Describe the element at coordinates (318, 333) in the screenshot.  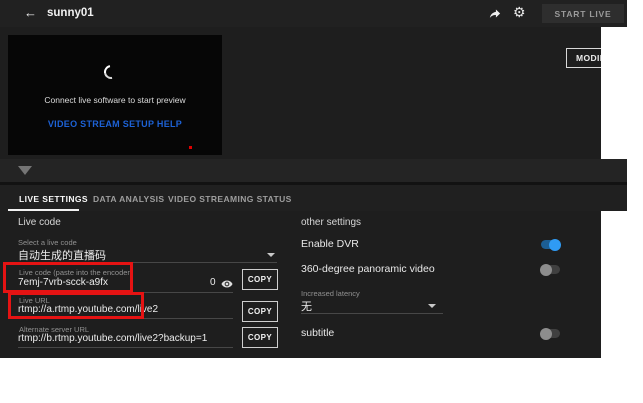
I see `subtitle-label: subtitle` at that location.